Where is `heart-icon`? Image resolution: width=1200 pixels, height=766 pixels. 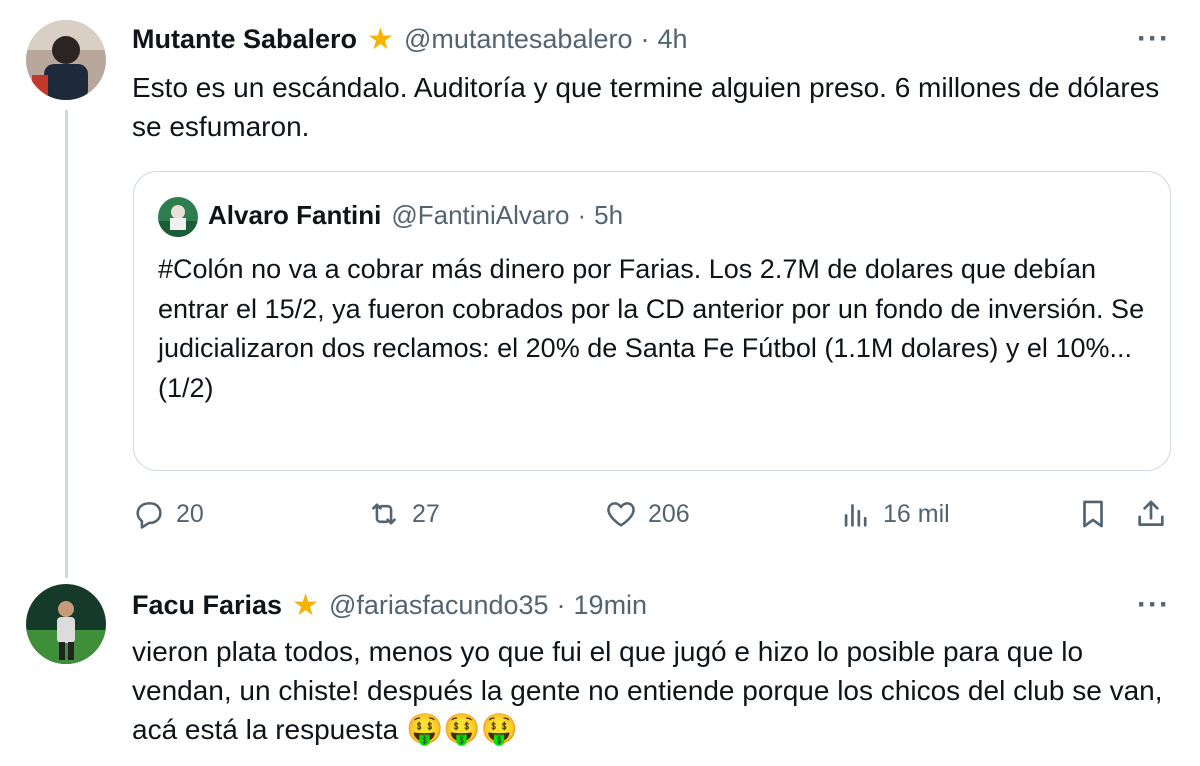 heart-icon is located at coordinates (621, 514).